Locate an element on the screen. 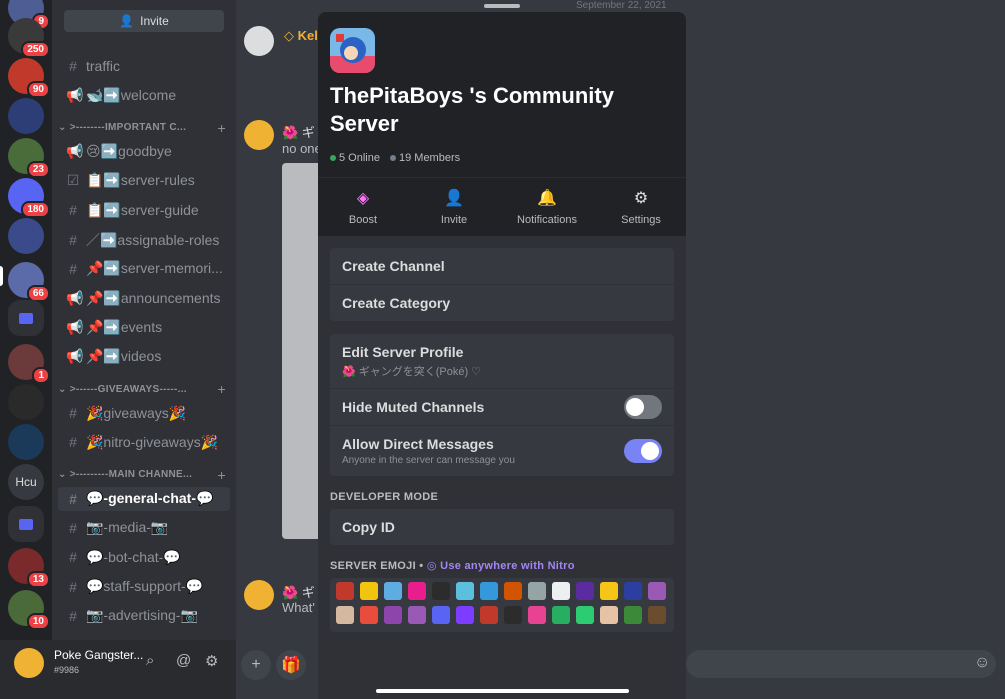 The width and height of the screenshot is (1005, 699). server-icon: 13 is located at coordinates (29, 568).